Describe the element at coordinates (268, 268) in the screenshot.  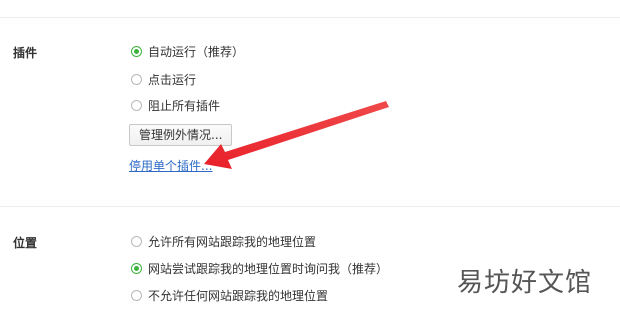
I see `location-option-label: 网站尝试跟踪我的地理位置时询问我（推荐）` at that location.